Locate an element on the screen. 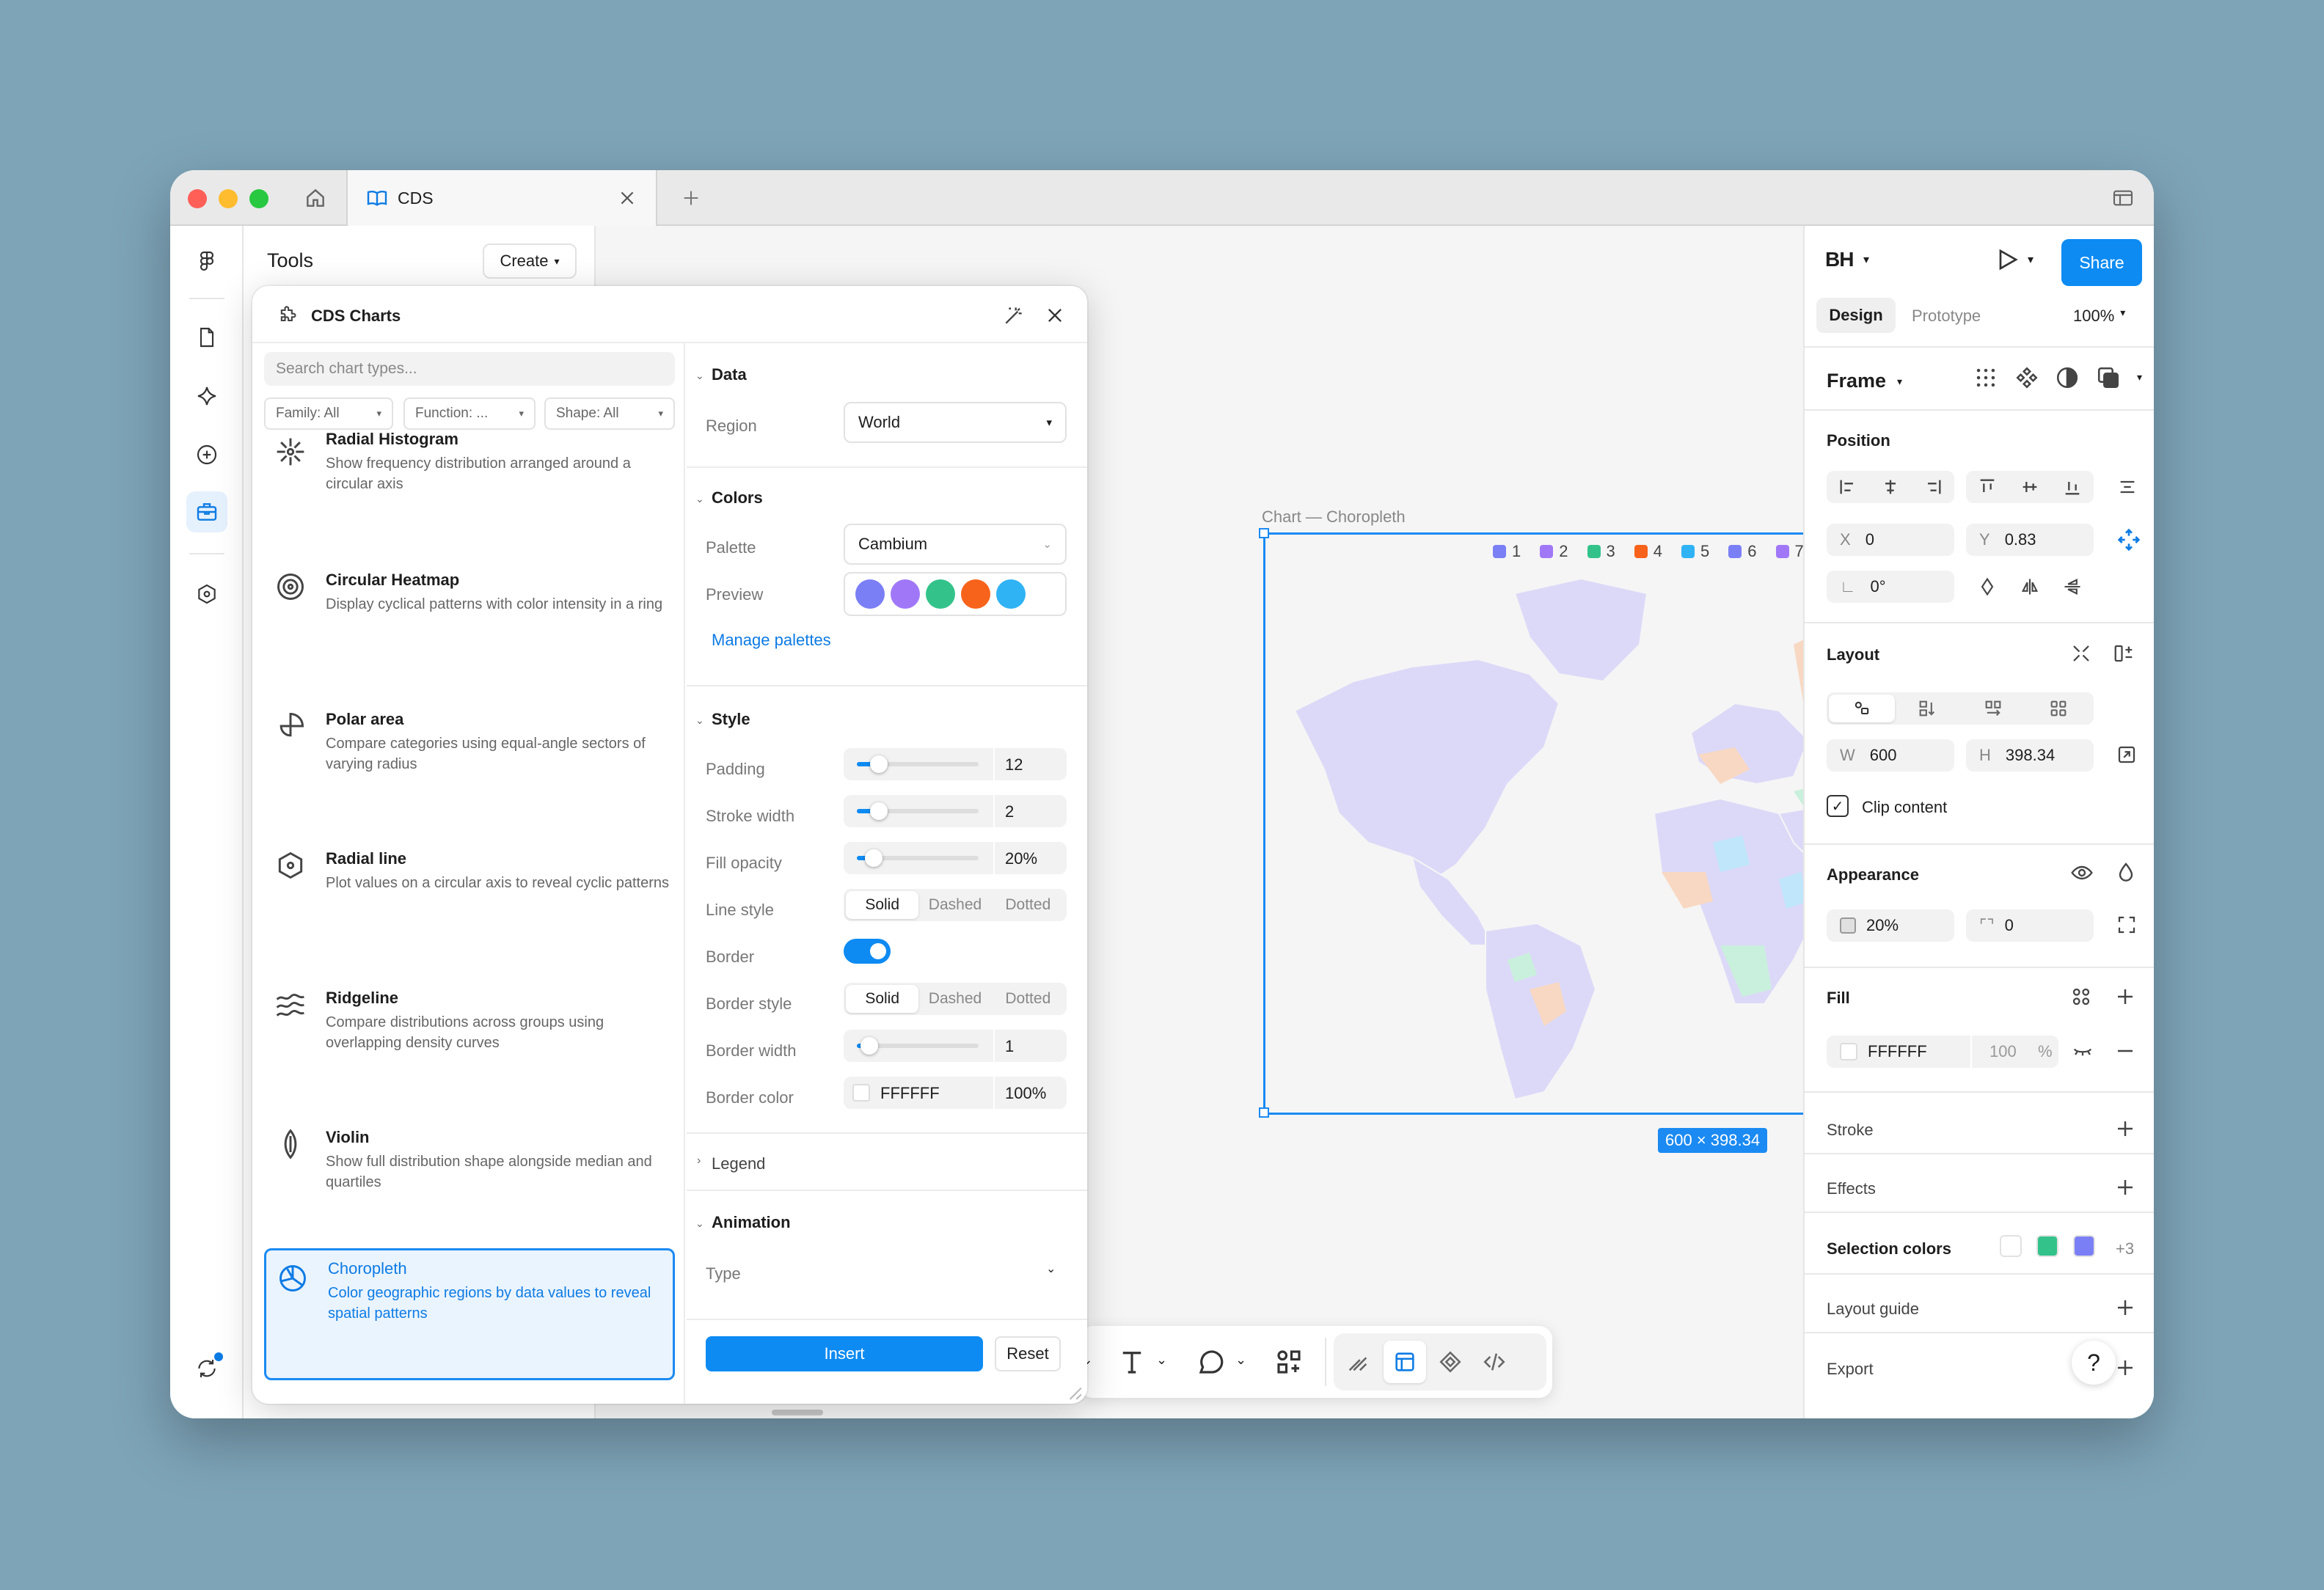 The height and width of the screenshot is (1590, 2324). more-colors: +3 is located at coordinates (2125, 1249).